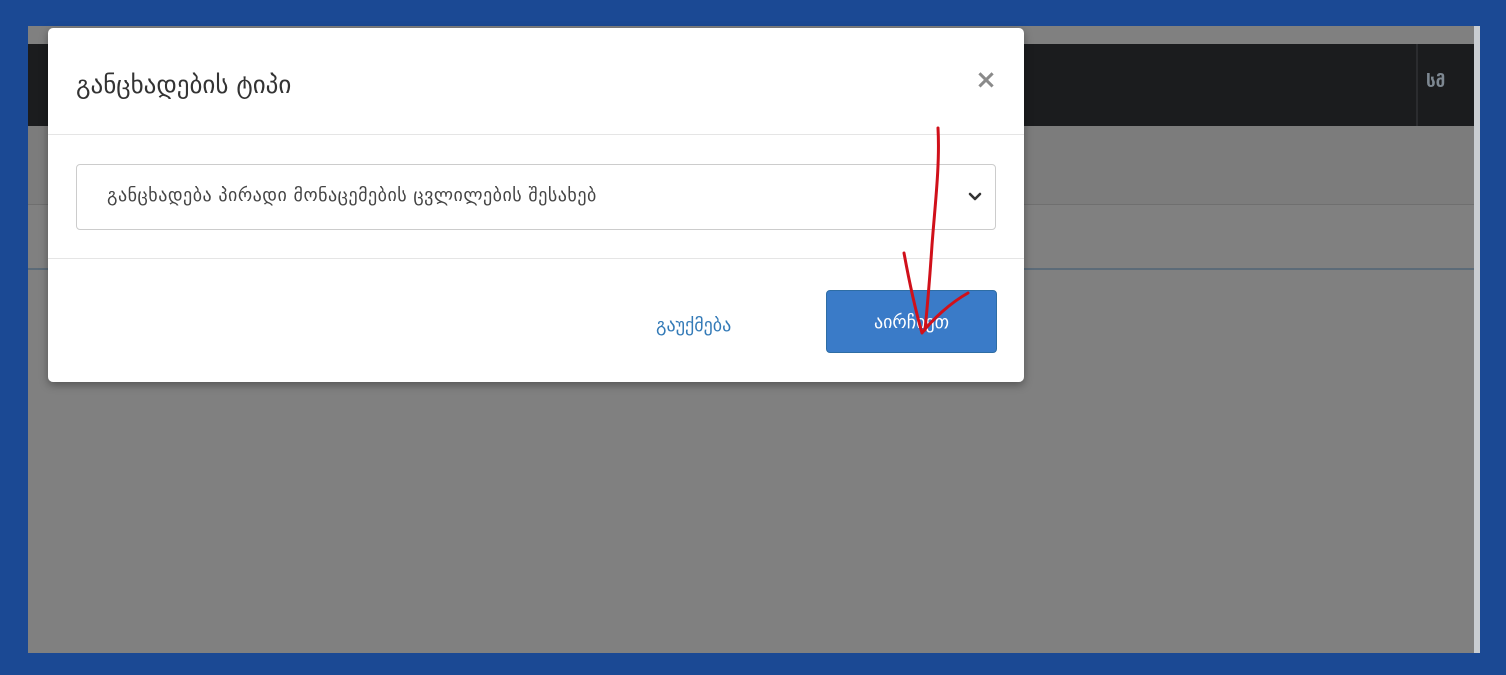 Image resolution: width=1506 pixels, height=675 pixels. I want to click on modal-header: განცხადების ტიპი ×, so click(536, 81).